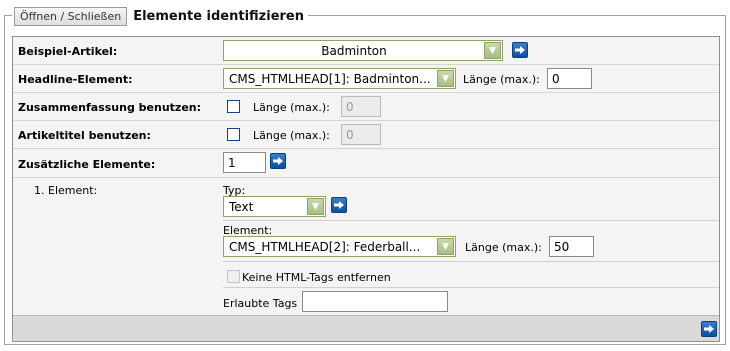 The height and width of the screenshot is (351, 730). Describe the element at coordinates (569, 78) in the screenshot. I see `headline-length-input: 0` at that location.